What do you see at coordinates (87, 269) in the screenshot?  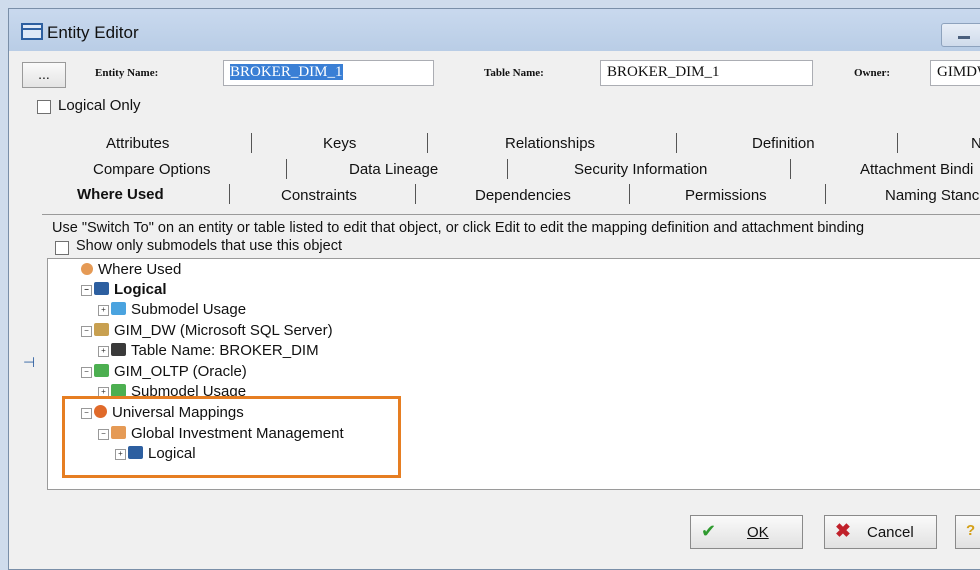 I see `where-used-icon` at bounding box center [87, 269].